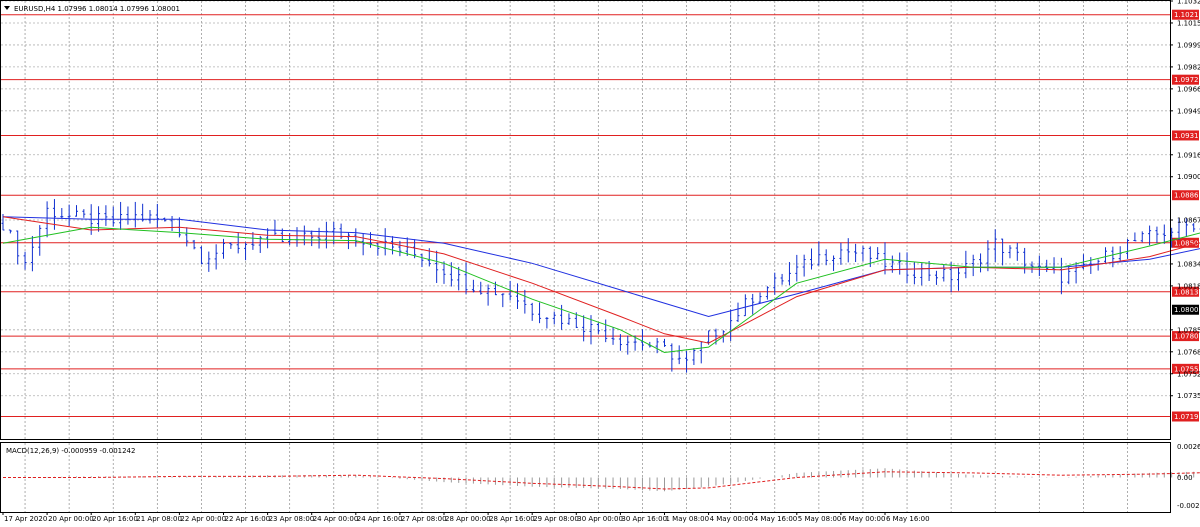 The height and width of the screenshot is (527, 1200). I want to click on time-tick-label: 4 May 00:00, so click(732, 519).